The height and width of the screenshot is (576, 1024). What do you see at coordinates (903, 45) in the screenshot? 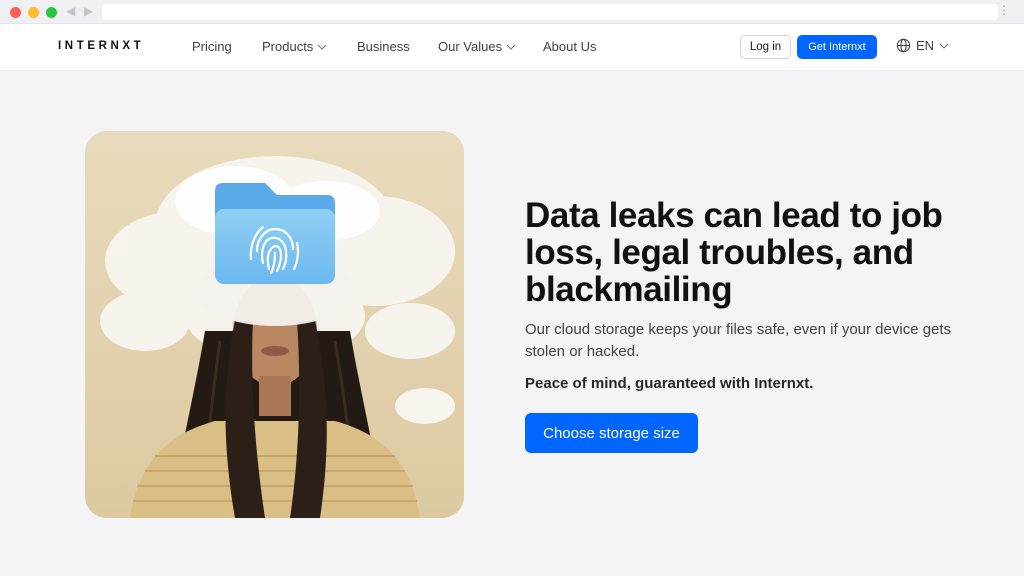
I see `globe-icon` at bounding box center [903, 45].